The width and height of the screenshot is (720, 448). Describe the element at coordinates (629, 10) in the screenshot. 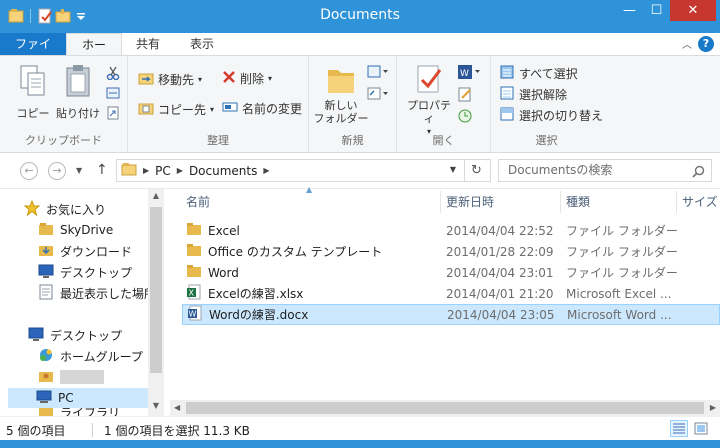

I see `minimize-button: —` at that location.